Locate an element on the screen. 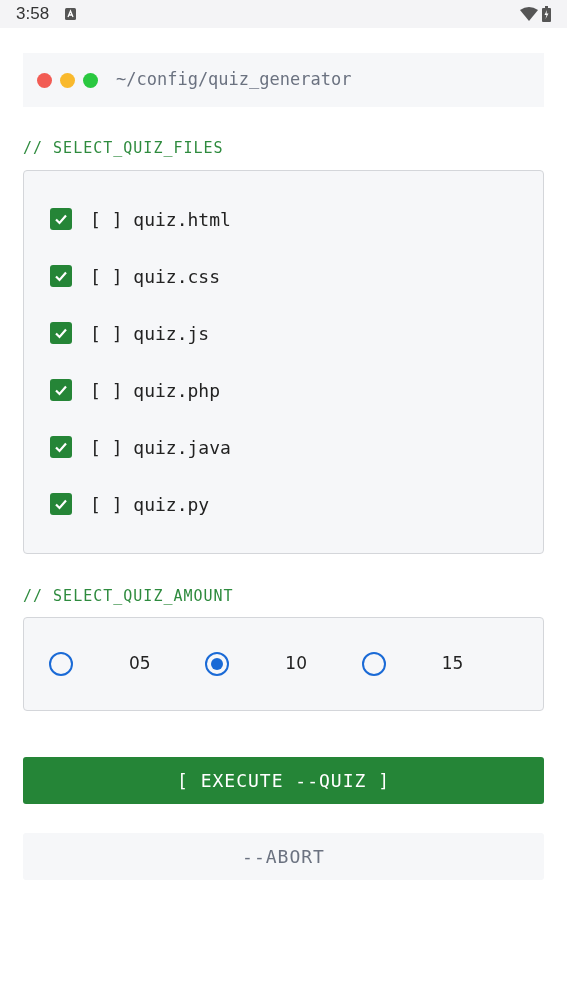 This screenshot has width=567, height=1006. amount-label: 15 is located at coordinates (452, 664).